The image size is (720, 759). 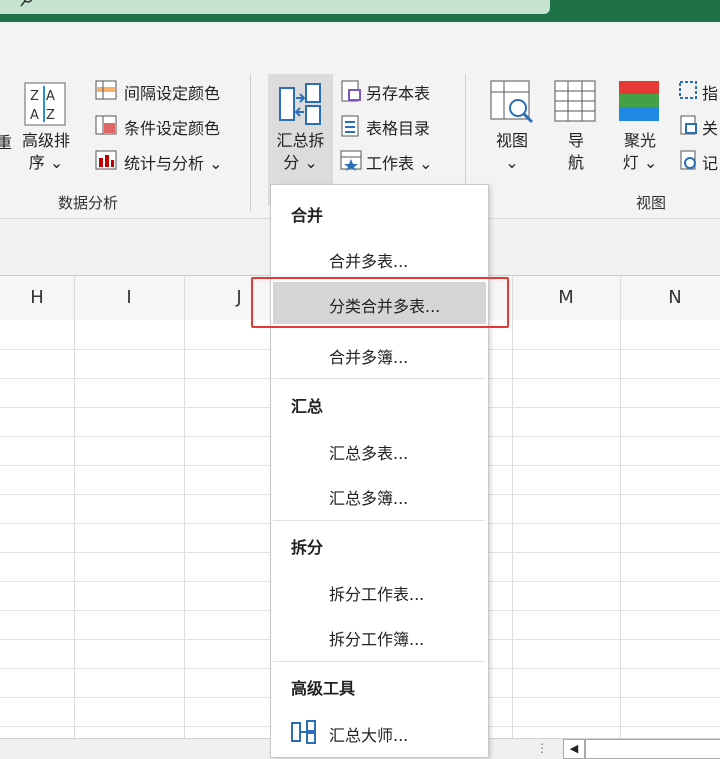 What do you see at coordinates (640, 162) in the screenshot?
I see `spotlight-line2: 灯 ⌄` at bounding box center [640, 162].